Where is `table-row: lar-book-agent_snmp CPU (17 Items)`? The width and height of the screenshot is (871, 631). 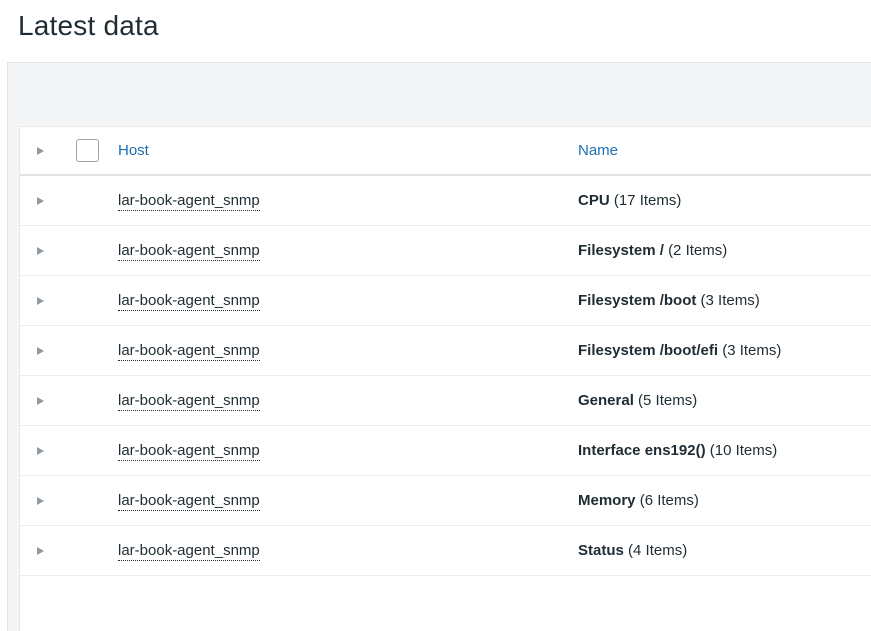 table-row: lar-book-agent_snmp CPU (17 Items) is located at coordinates (445, 200).